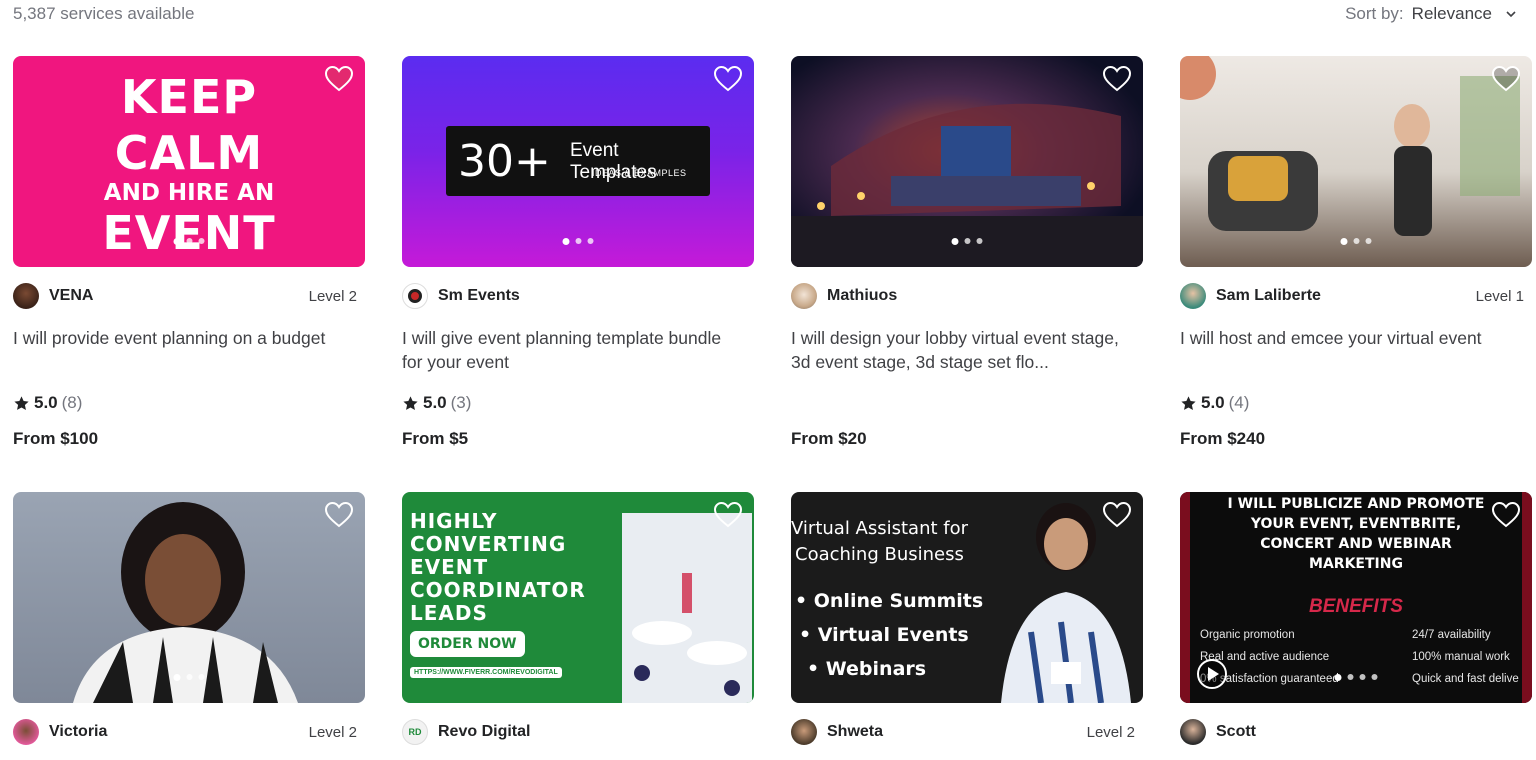 The height and width of the screenshot is (760, 1536). What do you see at coordinates (1222, 439) in the screenshot?
I see `gig-price: From $240` at bounding box center [1222, 439].